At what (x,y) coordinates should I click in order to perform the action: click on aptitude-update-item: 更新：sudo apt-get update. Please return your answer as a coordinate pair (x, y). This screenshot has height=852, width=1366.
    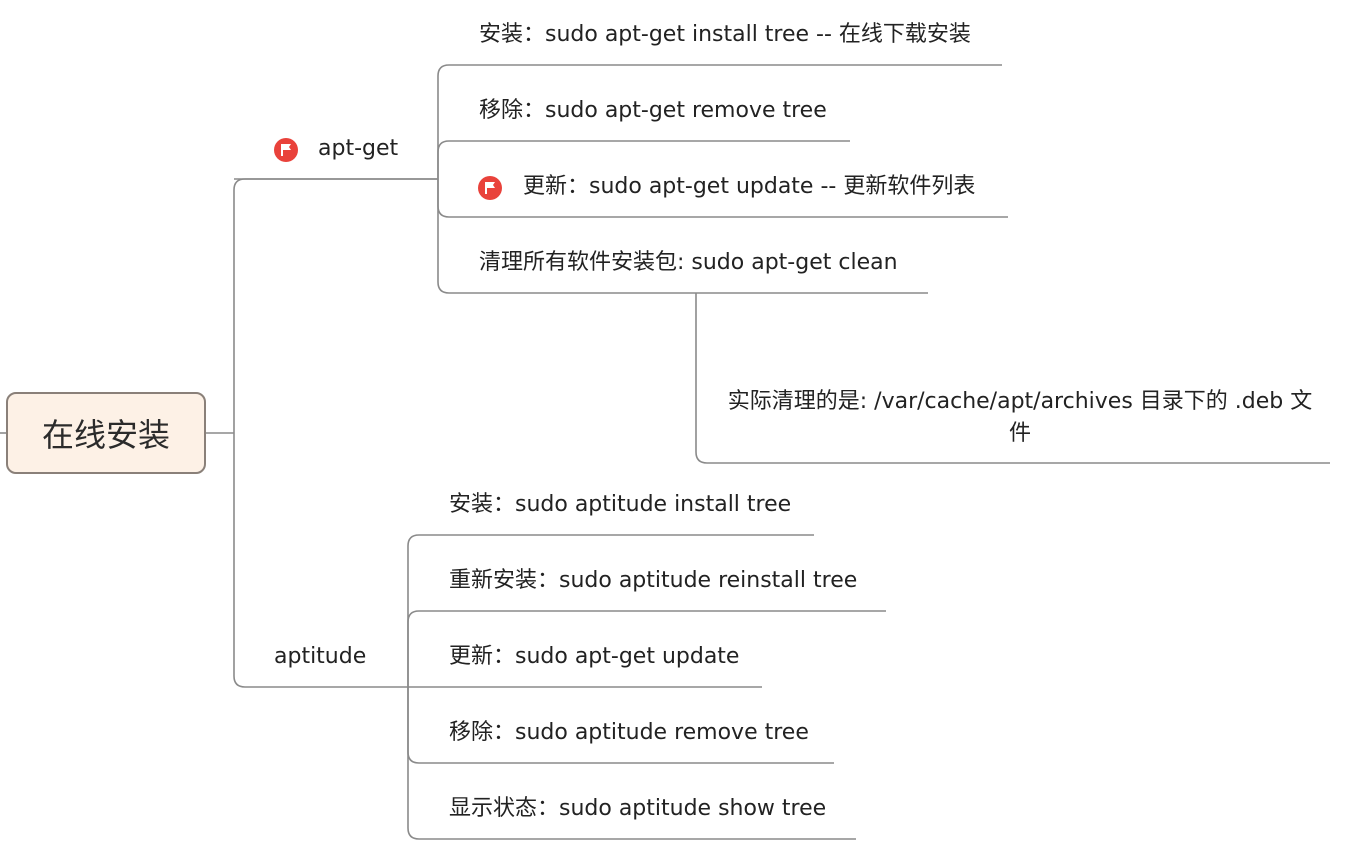
    Looking at the image, I should click on (594, 657).